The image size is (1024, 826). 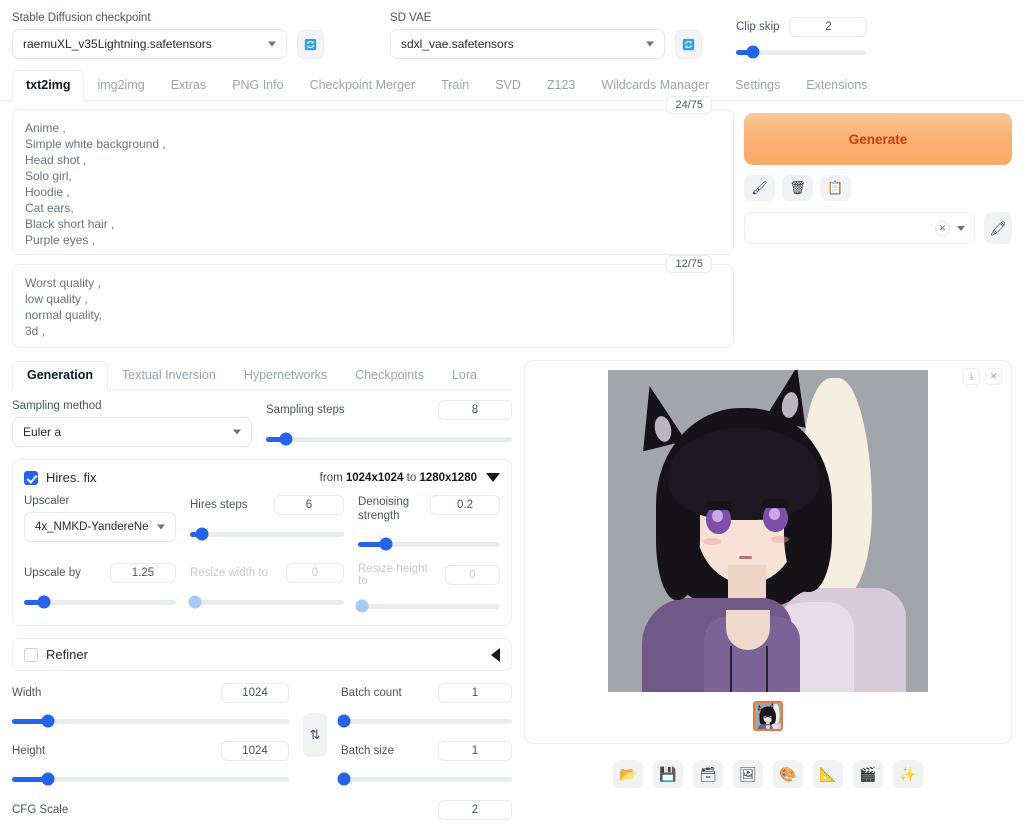 What do you see at coordinates (309, 505) in the screenshot?
I see `hires-steps-input: 6` at bounding box center [309, 505].